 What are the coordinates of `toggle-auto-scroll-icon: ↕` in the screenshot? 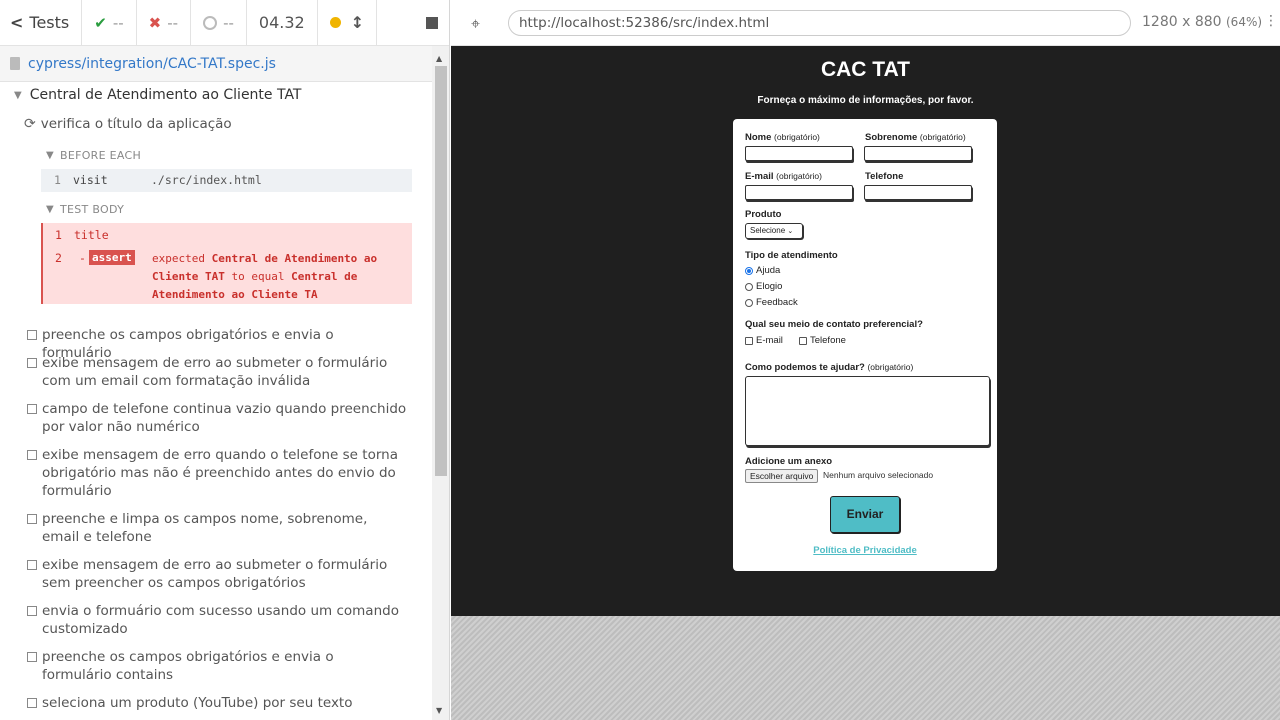 It's located at (357, 22).